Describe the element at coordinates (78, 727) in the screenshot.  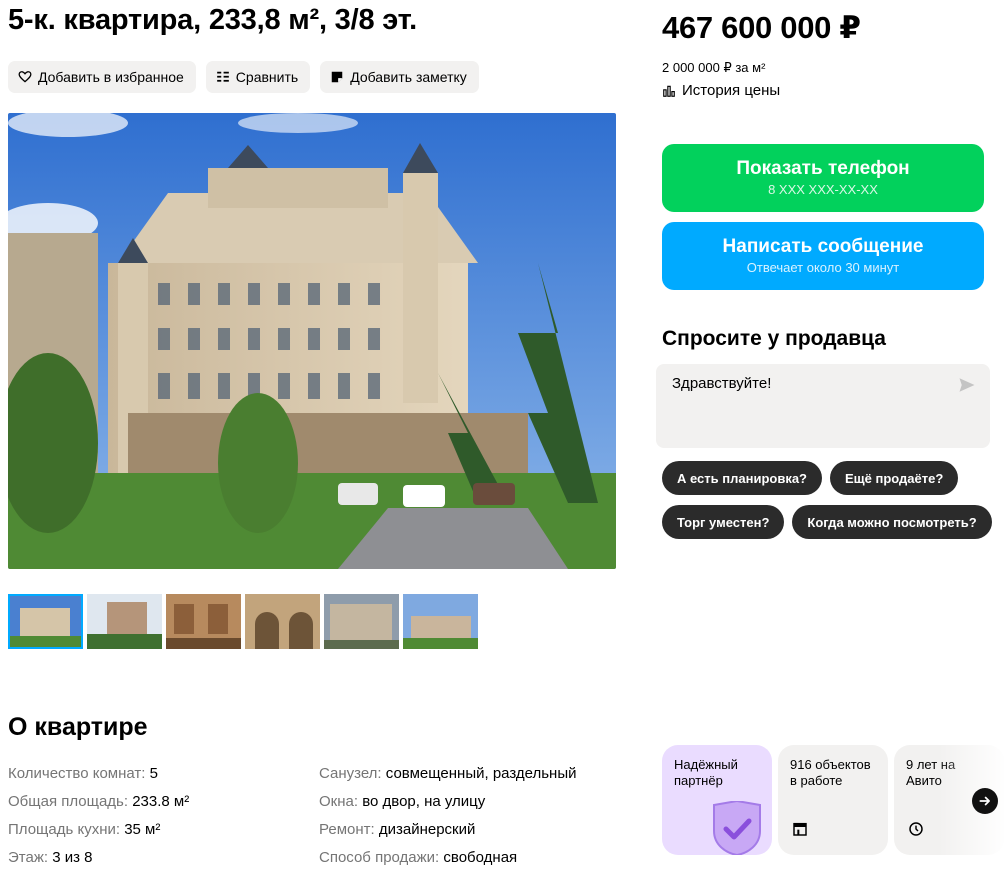
I see `about-title: О квартире` at that location.